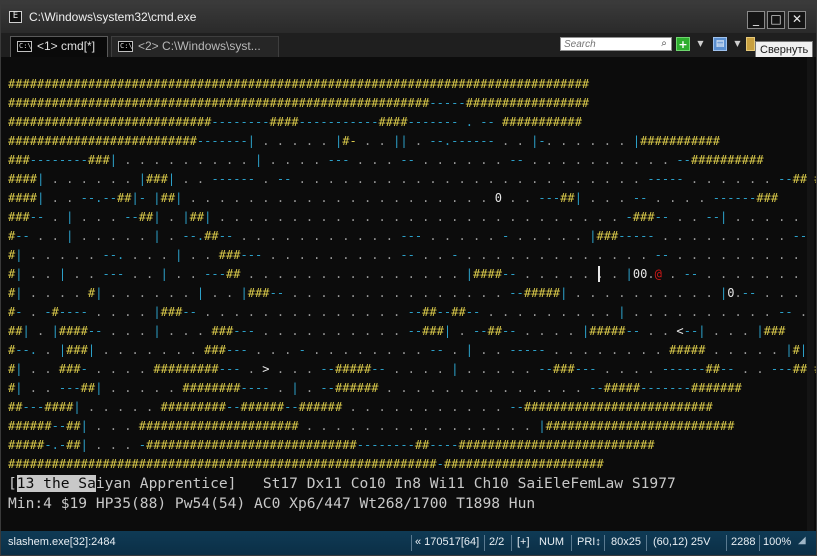 The image size is (817, 556). What do you see at coordinates (551, 542) in the screenshot?
I see `num-lock: NUM` at bounding box center [551, 542].